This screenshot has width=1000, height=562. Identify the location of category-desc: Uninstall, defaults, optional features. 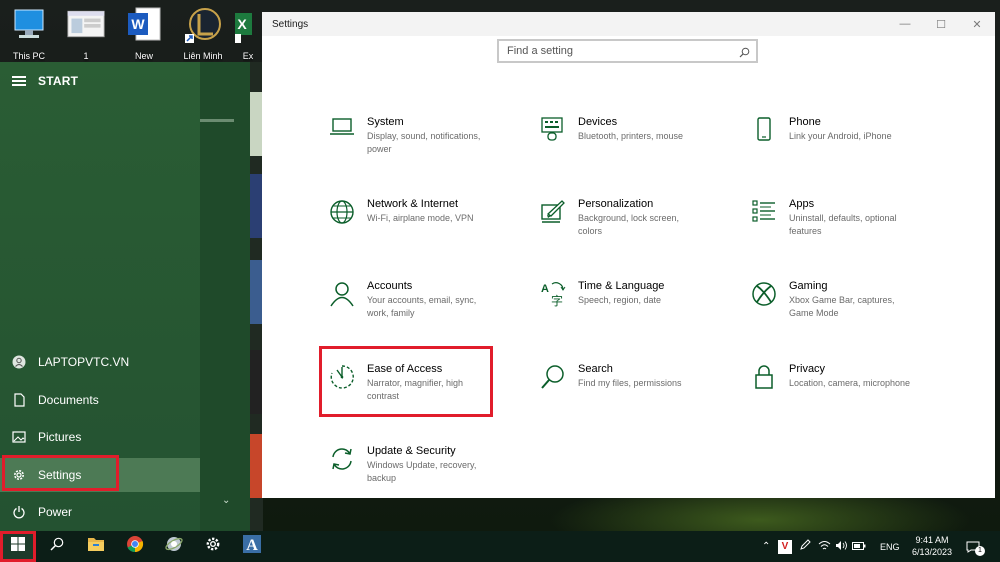
(843, 224).